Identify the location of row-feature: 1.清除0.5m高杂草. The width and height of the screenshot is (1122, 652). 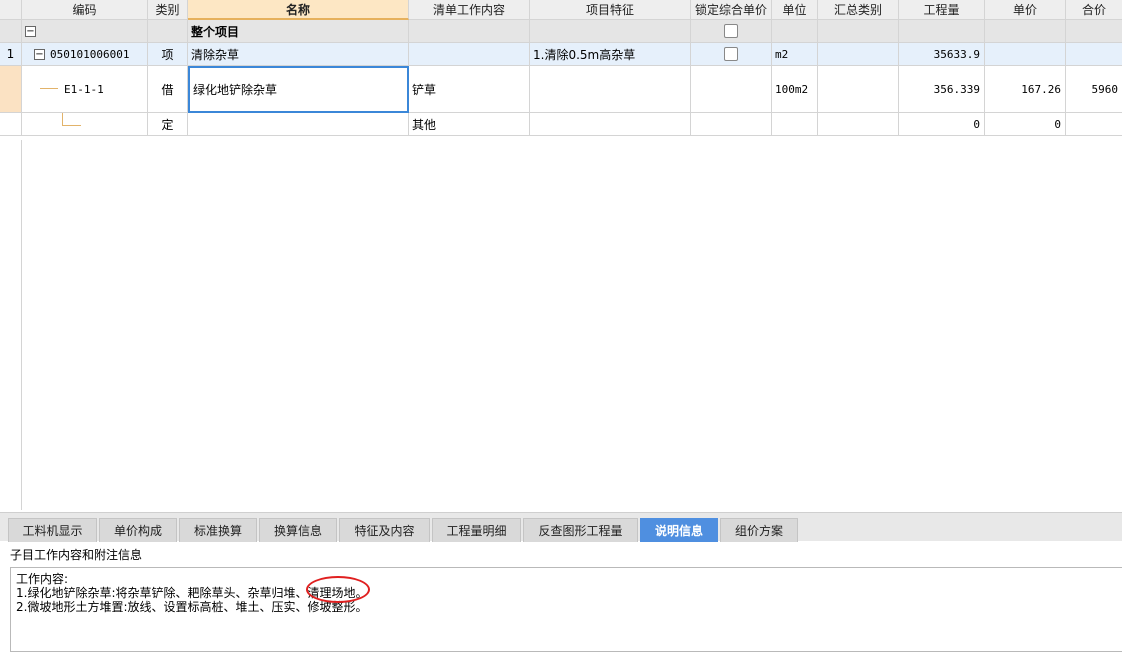
(610, 54).